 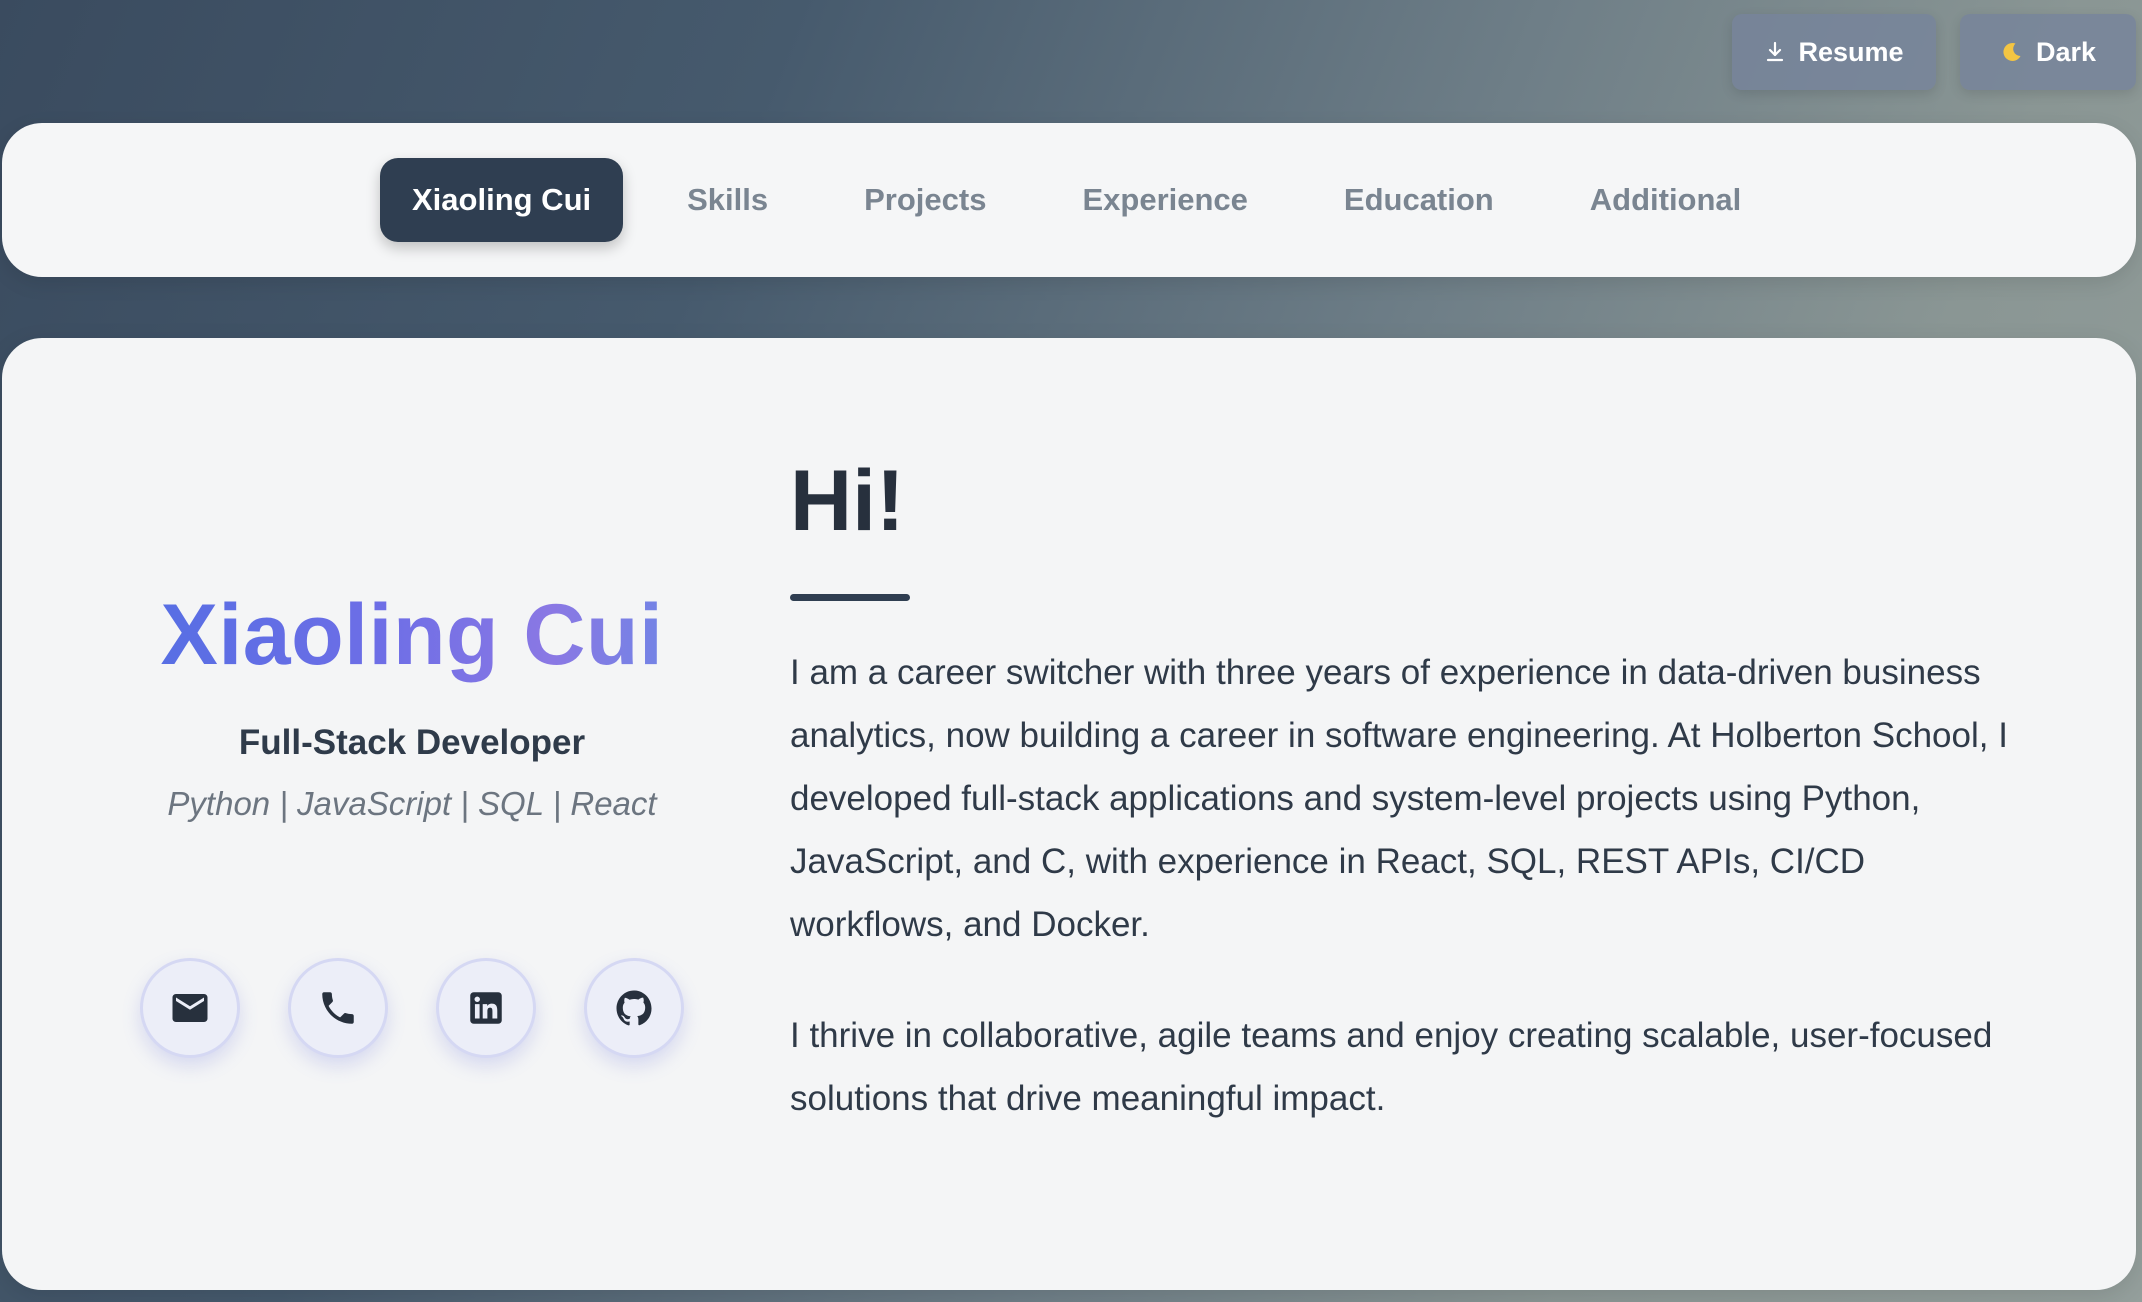 What do you see at coordinates (2066, 51) in the screenshot?
I see `dark-mode-label: Dark` at bounding box center [2066, 51].